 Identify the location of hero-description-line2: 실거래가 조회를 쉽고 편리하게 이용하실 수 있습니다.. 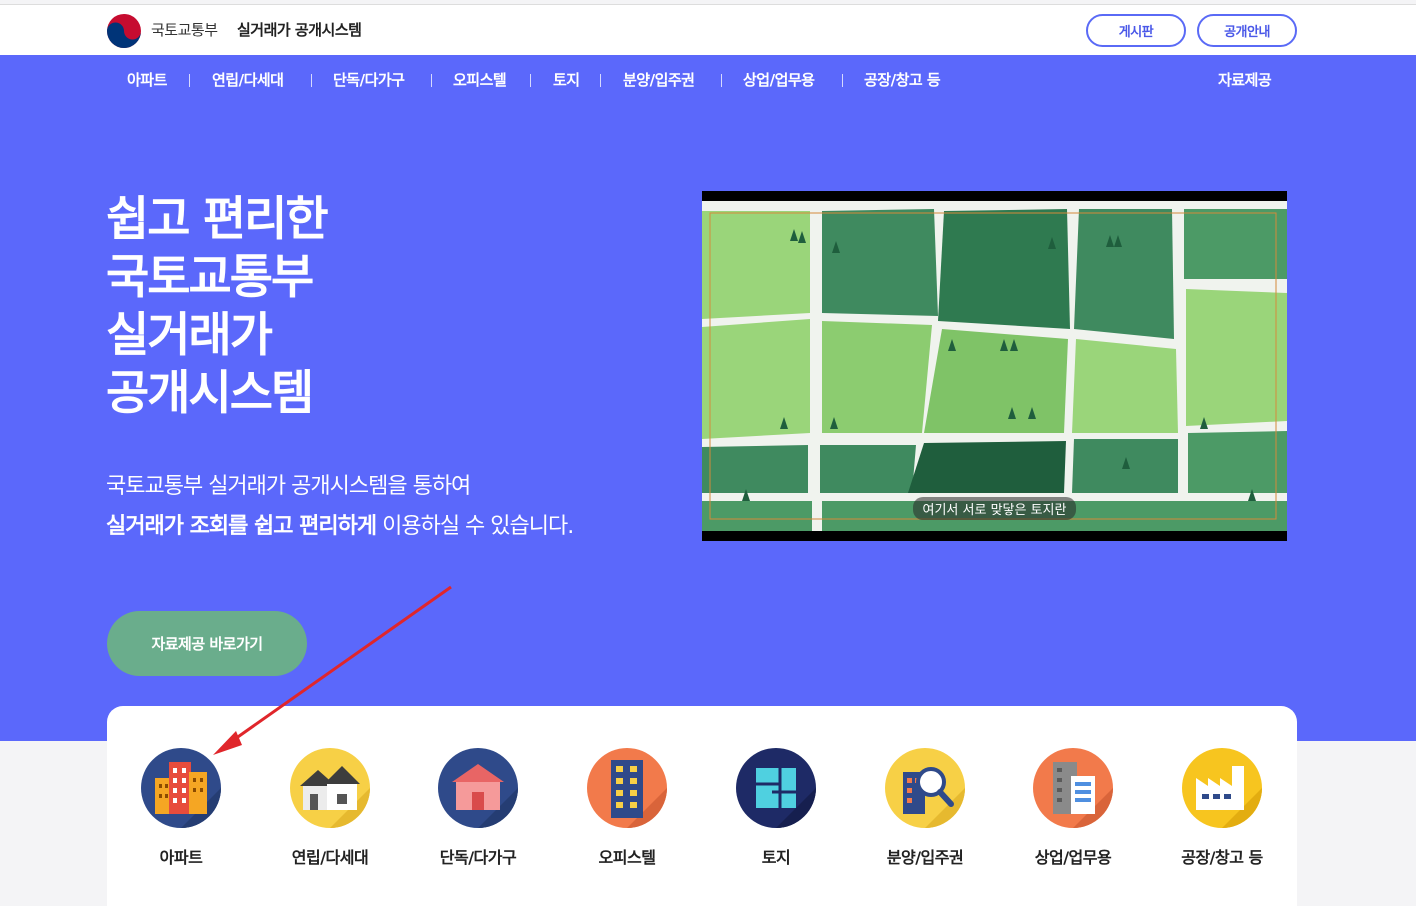
(340, 524).